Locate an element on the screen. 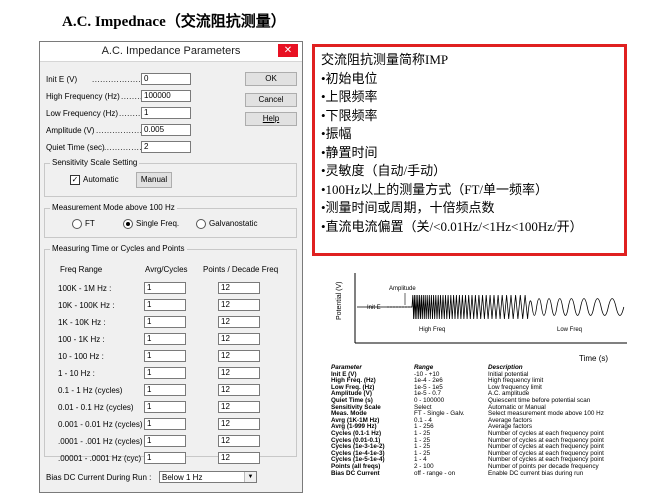 This screenshot has width=665, height=493. ft-label: FT is located at coordinates (90, 223).